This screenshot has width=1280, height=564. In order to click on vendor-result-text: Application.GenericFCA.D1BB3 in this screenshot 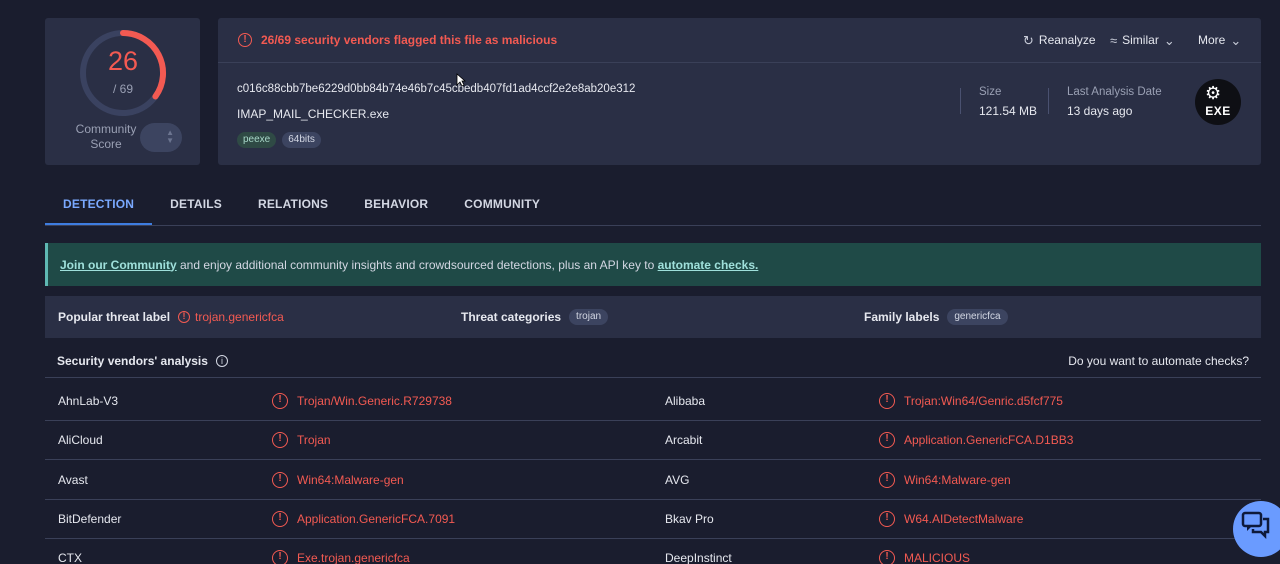, I will do `click(989, 439)`.